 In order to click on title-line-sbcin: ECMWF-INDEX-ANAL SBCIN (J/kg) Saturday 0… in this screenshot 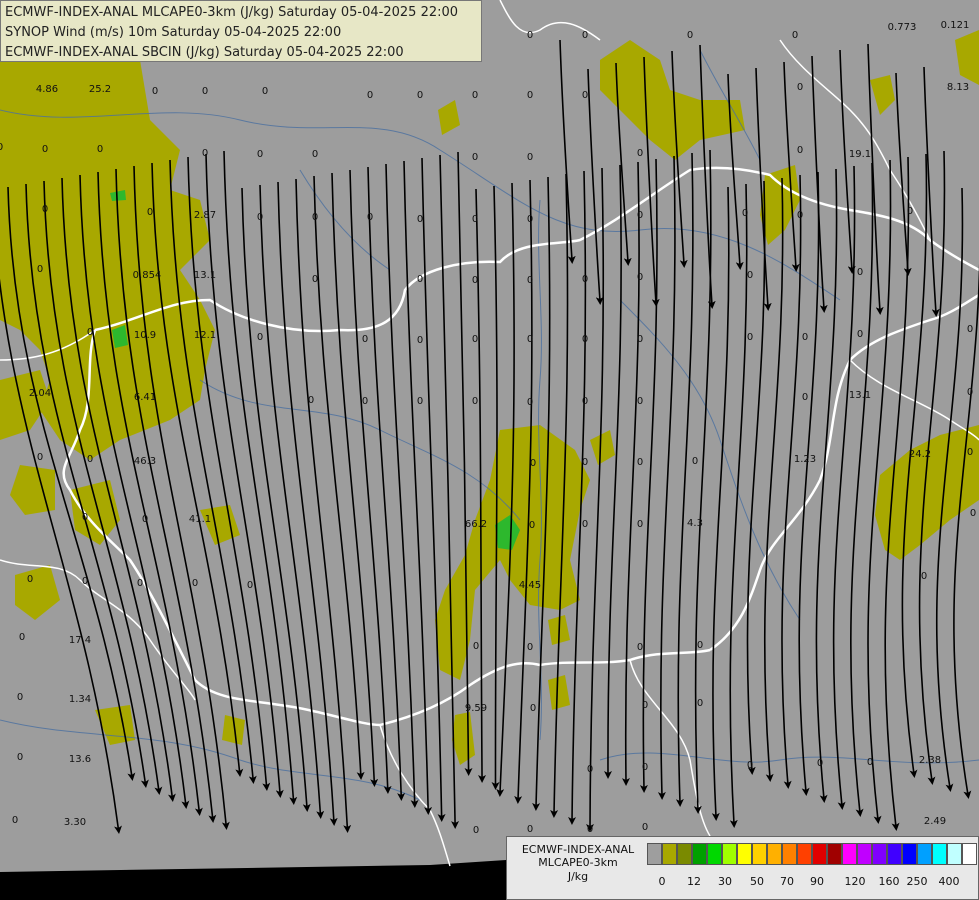, I will do `click(204, 52)`.